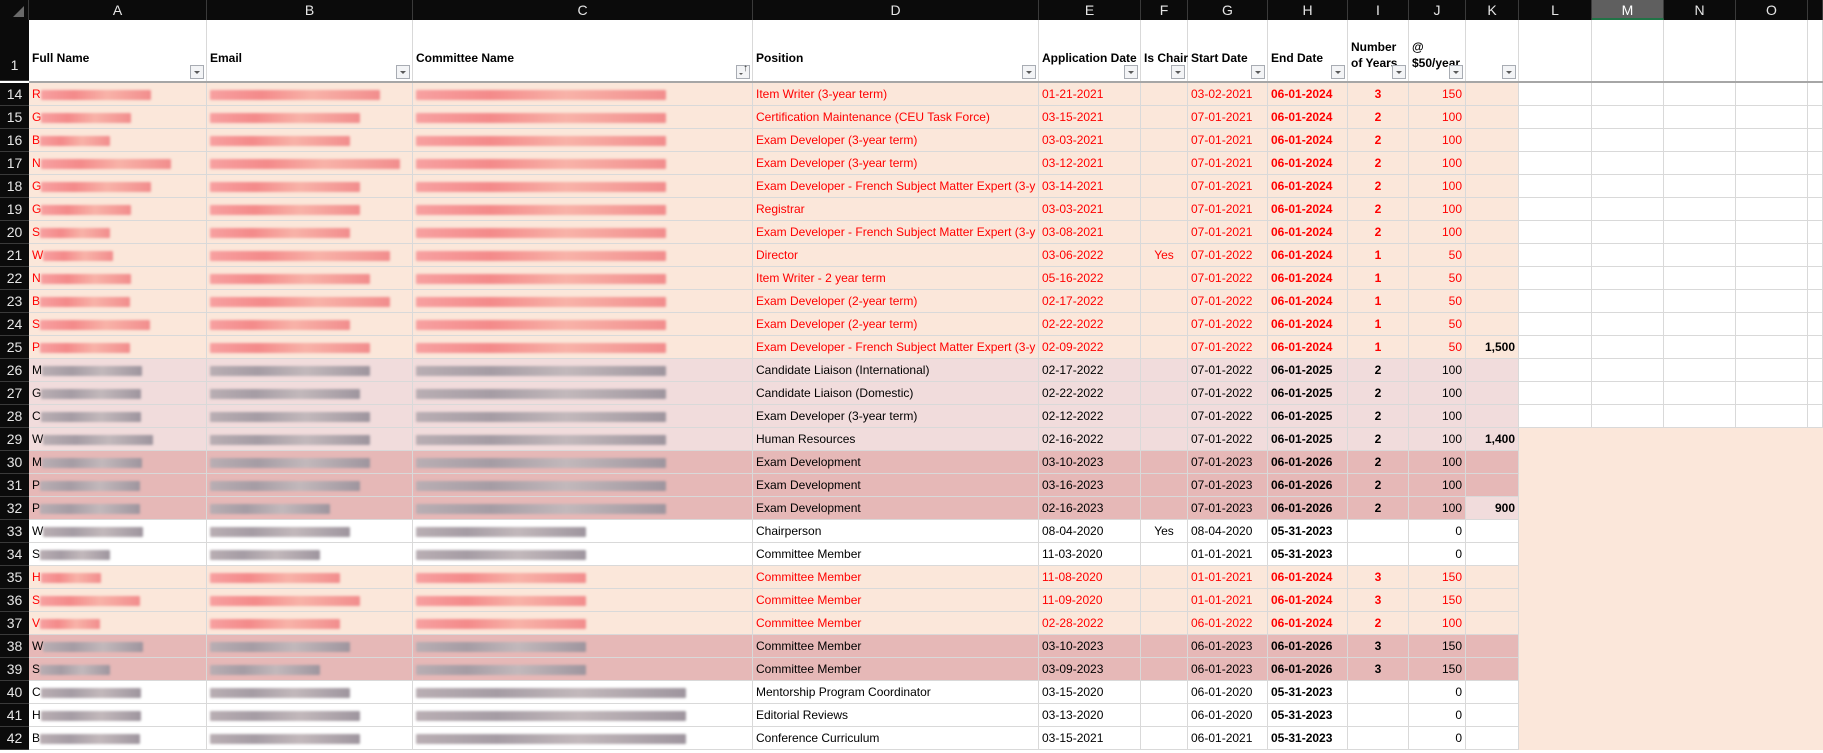 This screenshot has width=1823, height=753. What do you see at coordinates (1090, 531) in the screenshot?
I see `application-date-cell: 08-04-2020` at bounding box center [1090, 531].